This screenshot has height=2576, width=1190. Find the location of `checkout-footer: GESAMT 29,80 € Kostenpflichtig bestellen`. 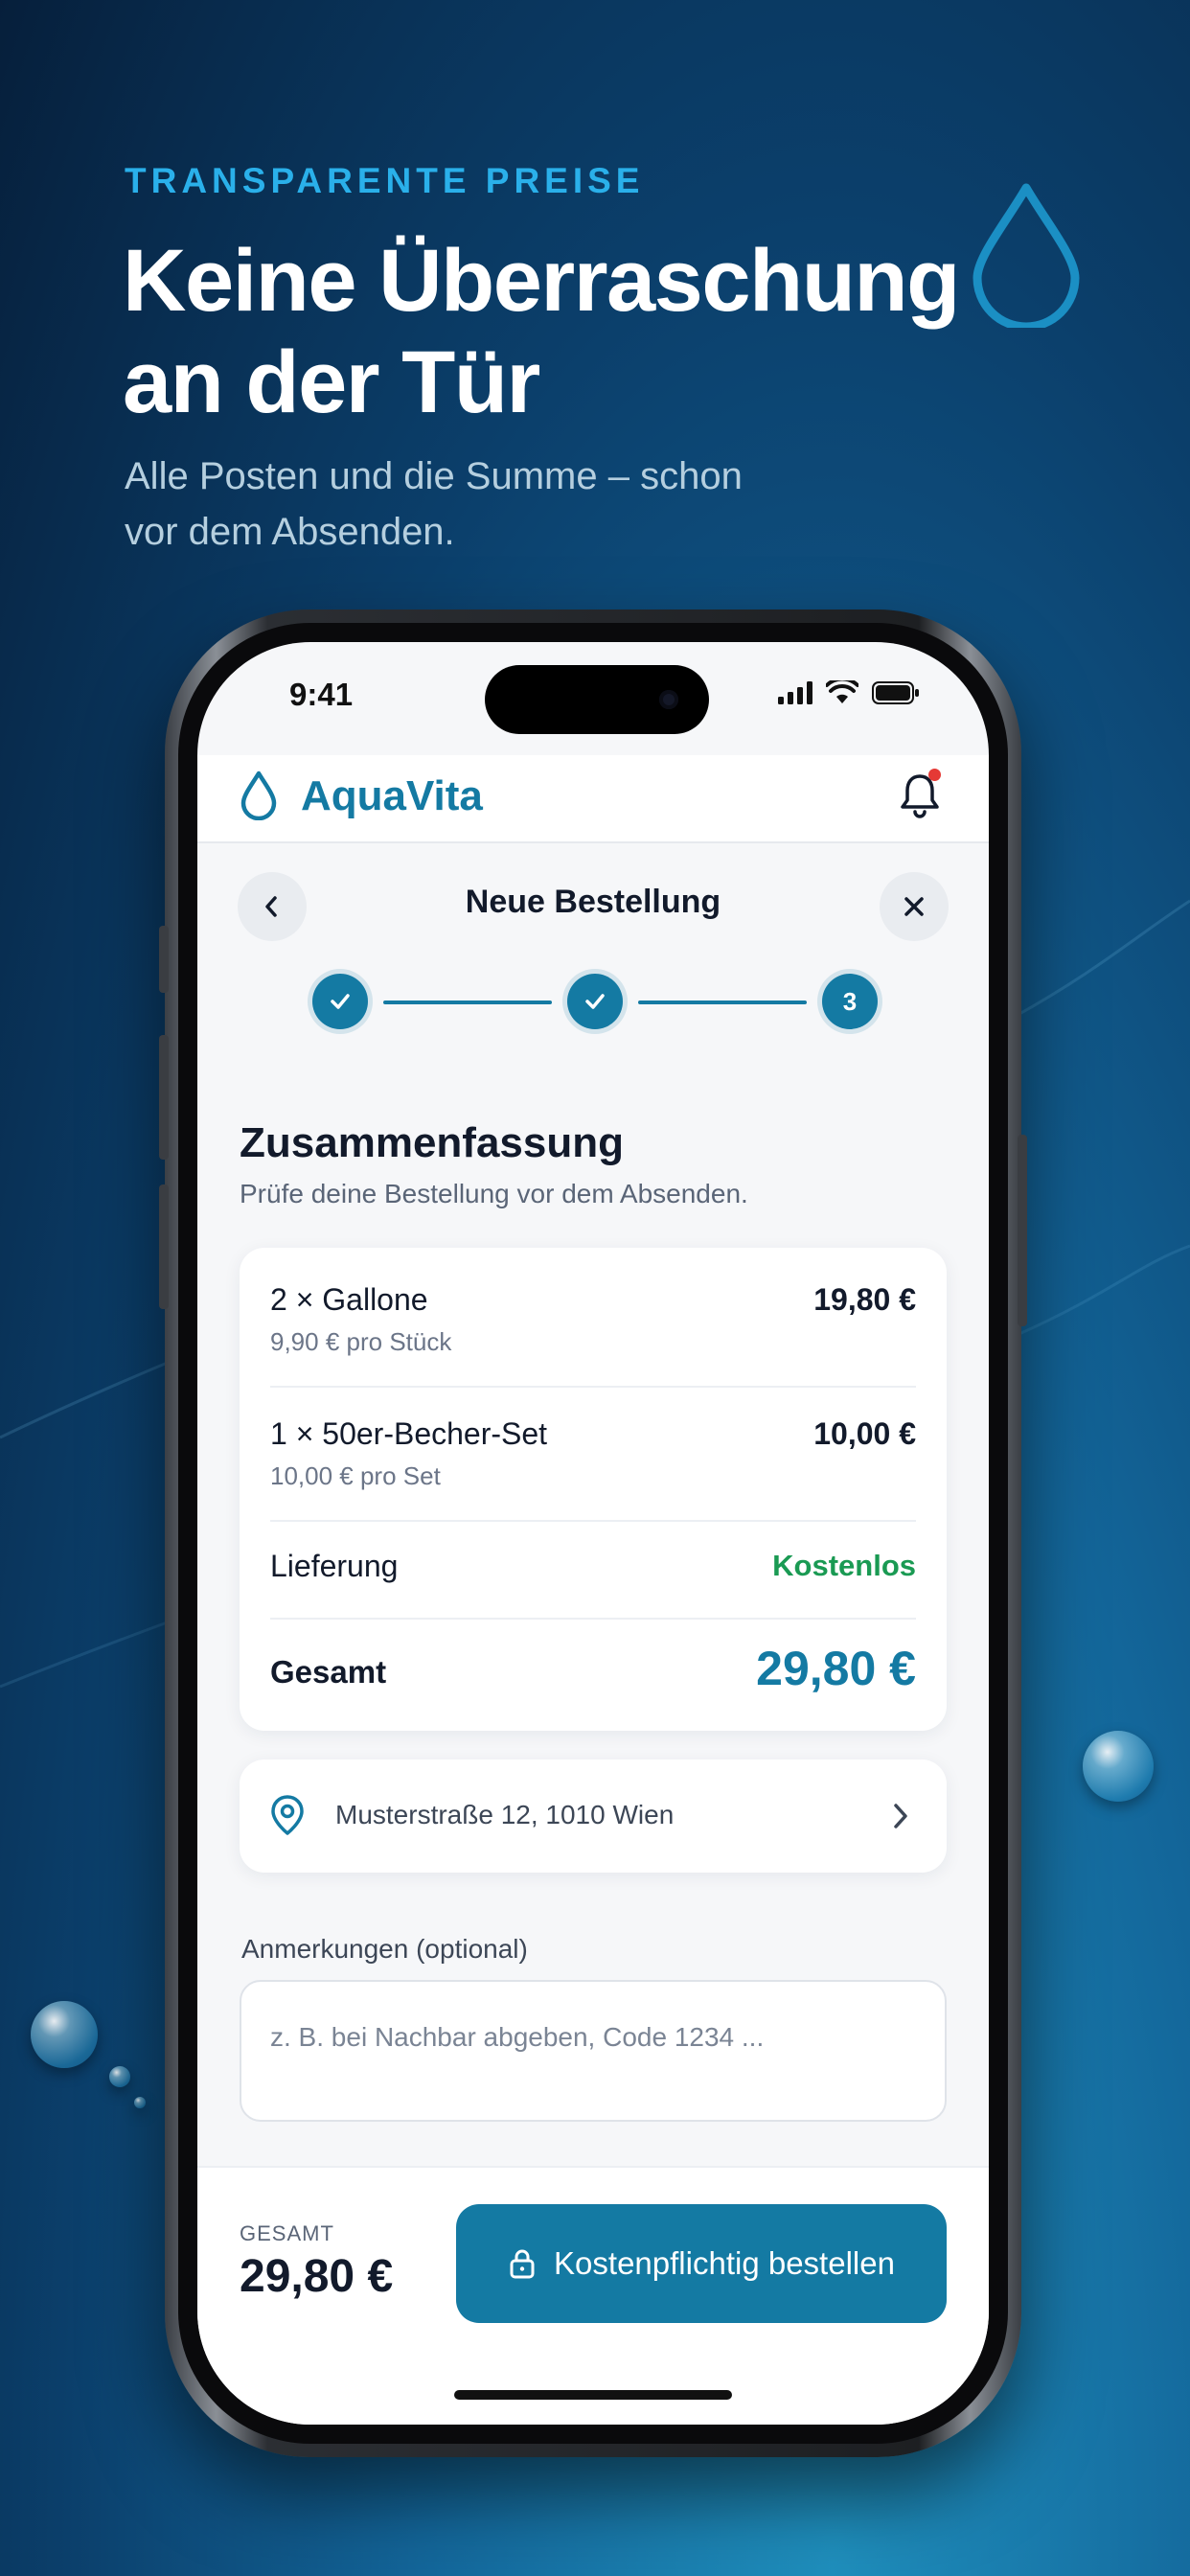

checkout-footer: GESAMT 29,80 € Kostenpflichtig bestellen is located at coordinates (593, 2295).